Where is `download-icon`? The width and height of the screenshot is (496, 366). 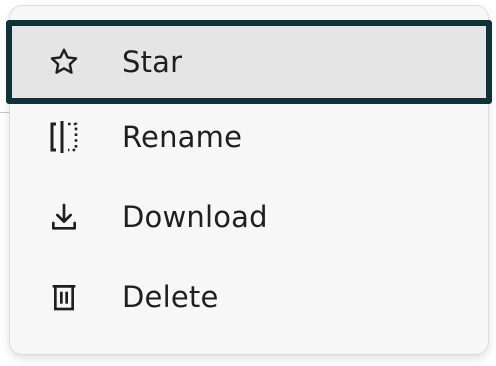 download-icon is located at coordinates (64, 217).